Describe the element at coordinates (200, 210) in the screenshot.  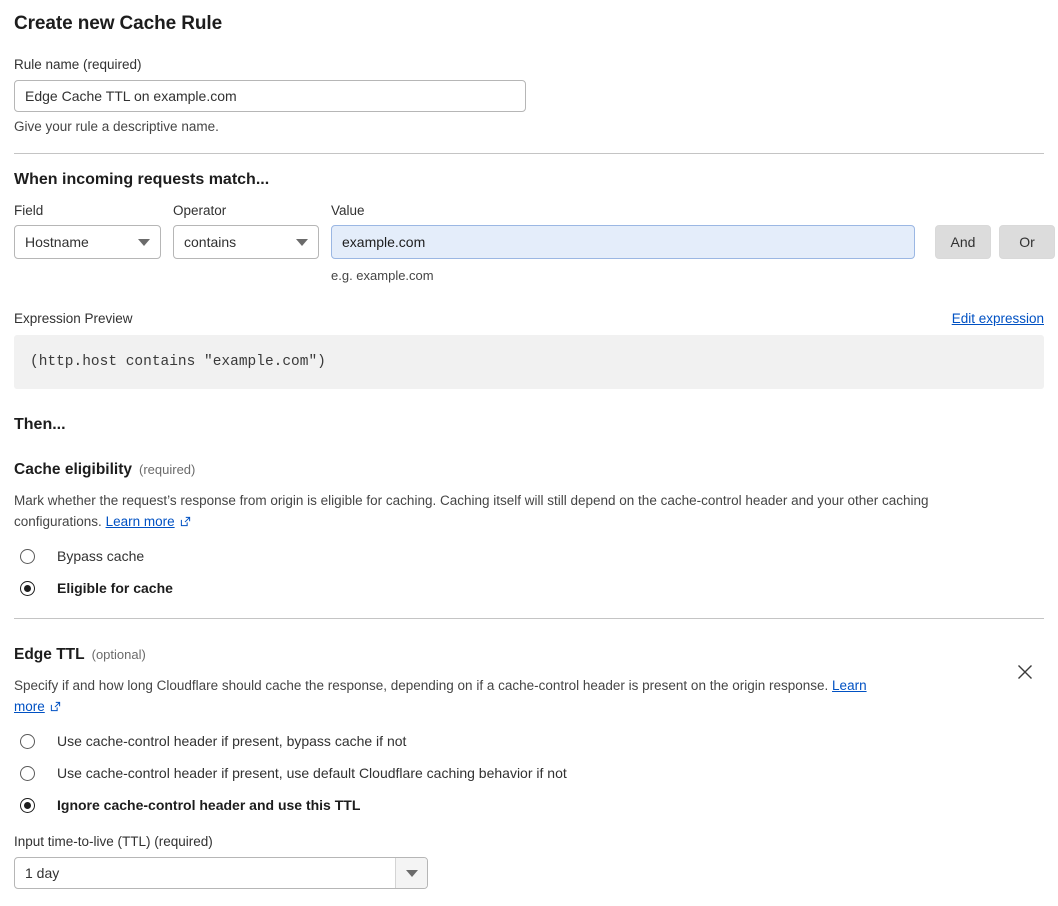
I see `operator-label: Operator` at that location.